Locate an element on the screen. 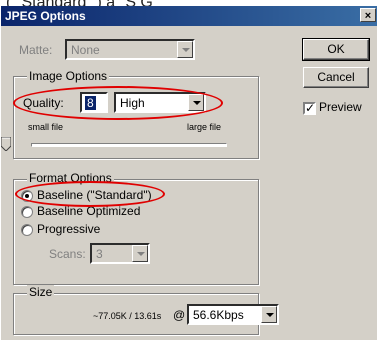 This screenshot has width=377, height=340. preview-label: Preview is located at coordinates (340, 107).